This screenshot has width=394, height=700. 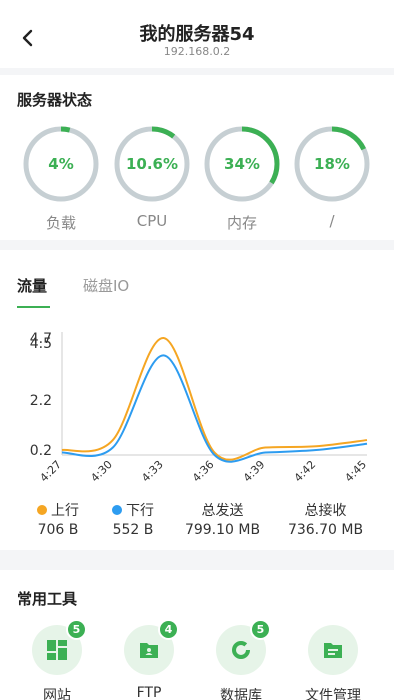 I want to click on y-tick-label: 4.7, so click(x=41, y=339).